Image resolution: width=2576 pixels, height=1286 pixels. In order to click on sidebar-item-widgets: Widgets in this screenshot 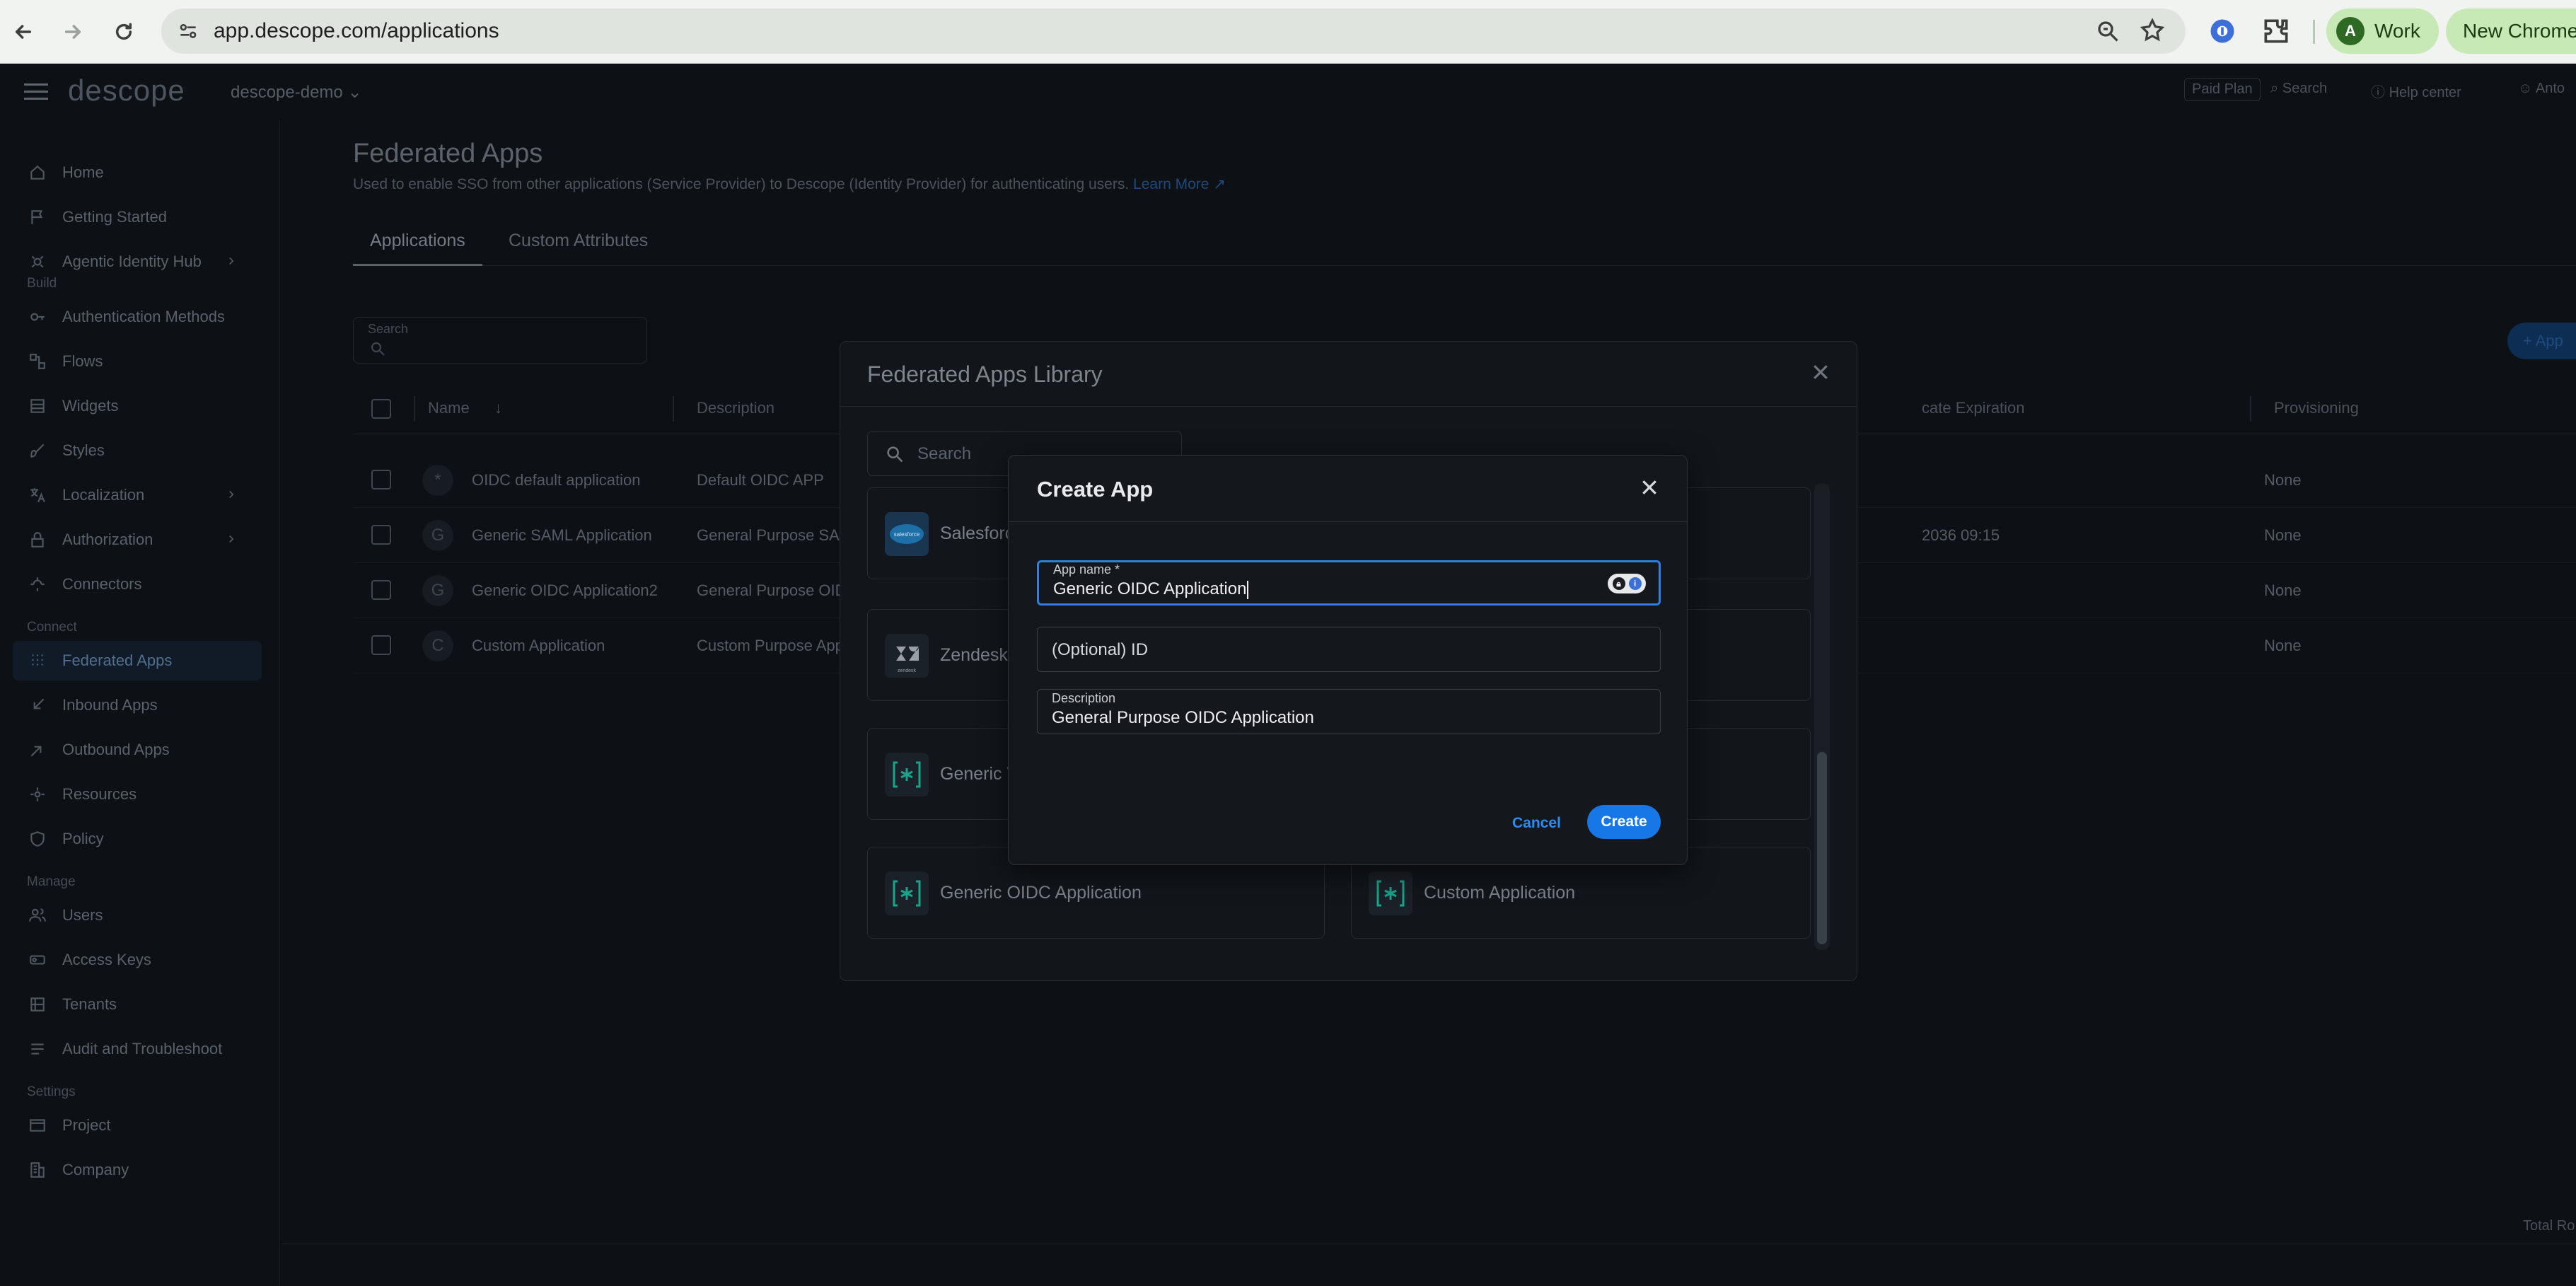, I will do `click(137, 406)`.